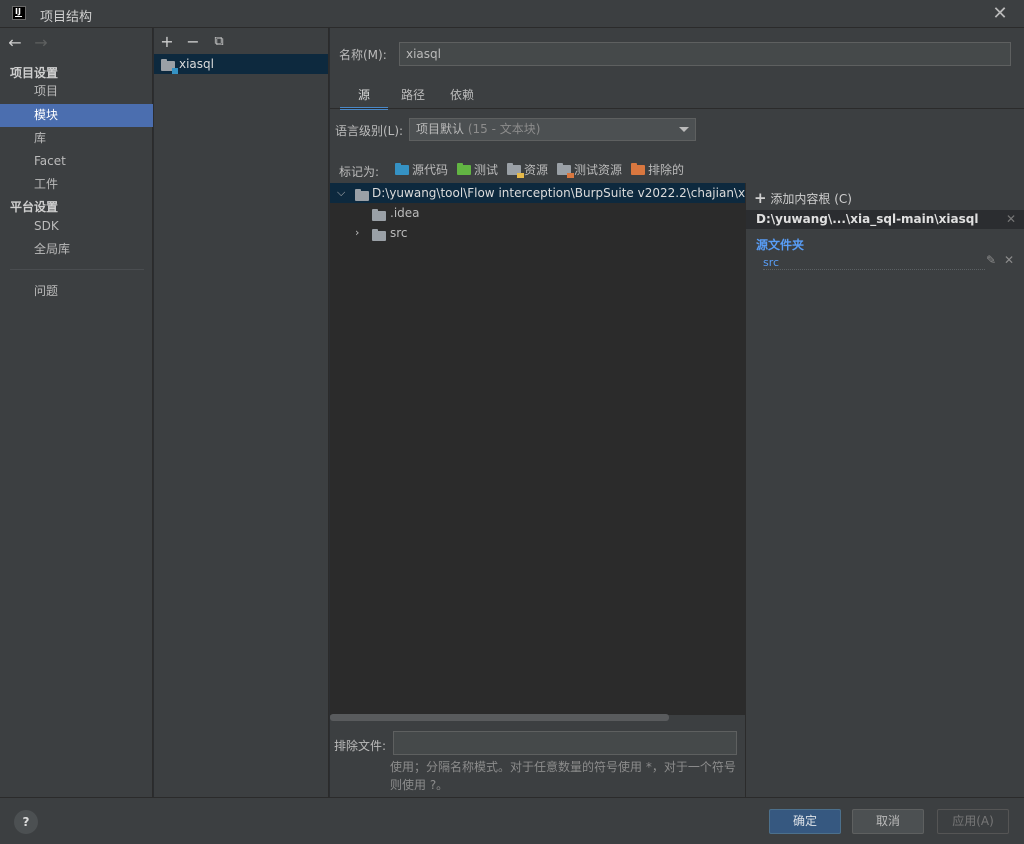 The height and width of the screenshot is (844, 1024). What do you see at coordinates (486, 170) in the screenshot?
I see `mark-tests-label: 测试` at bounding box center [486, 170].